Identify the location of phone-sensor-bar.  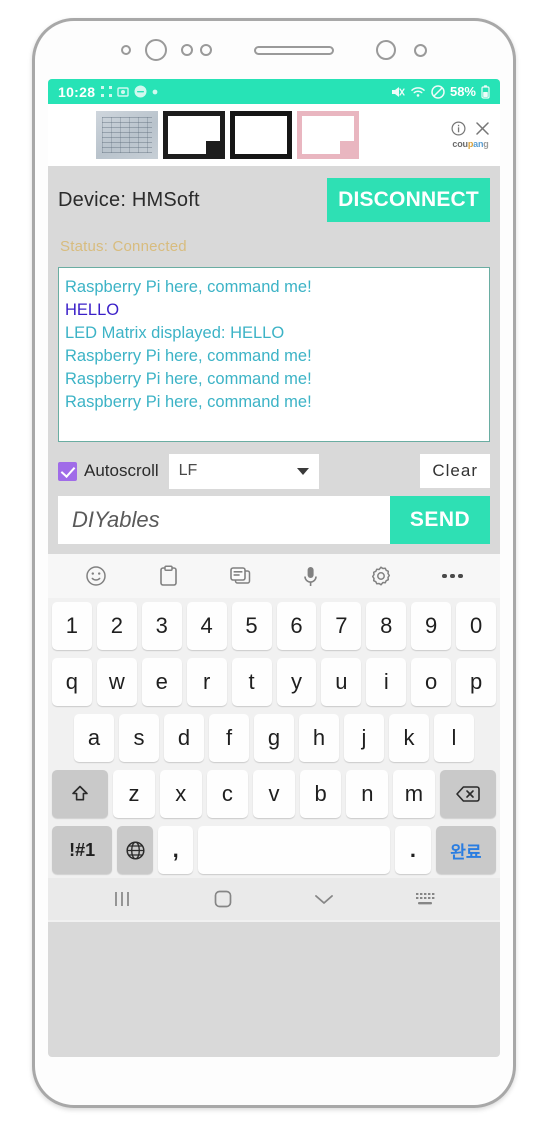
(274, 50).